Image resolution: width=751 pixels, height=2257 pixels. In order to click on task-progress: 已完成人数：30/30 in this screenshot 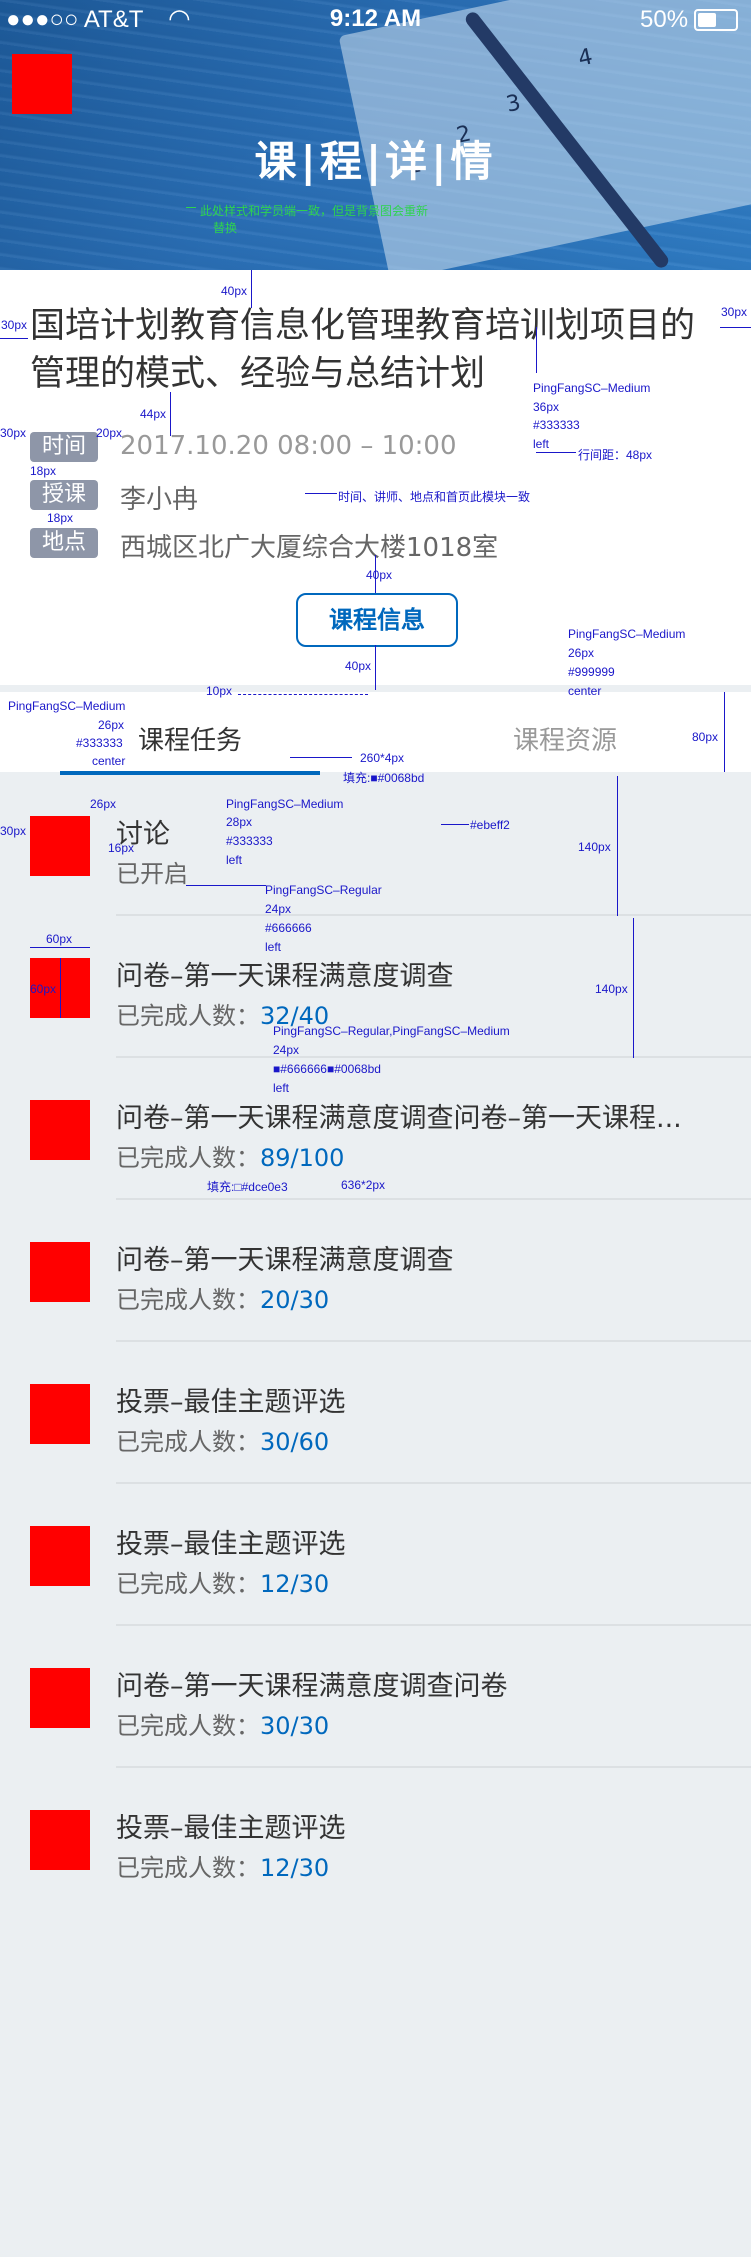, I will do `click(222, 1723)`.